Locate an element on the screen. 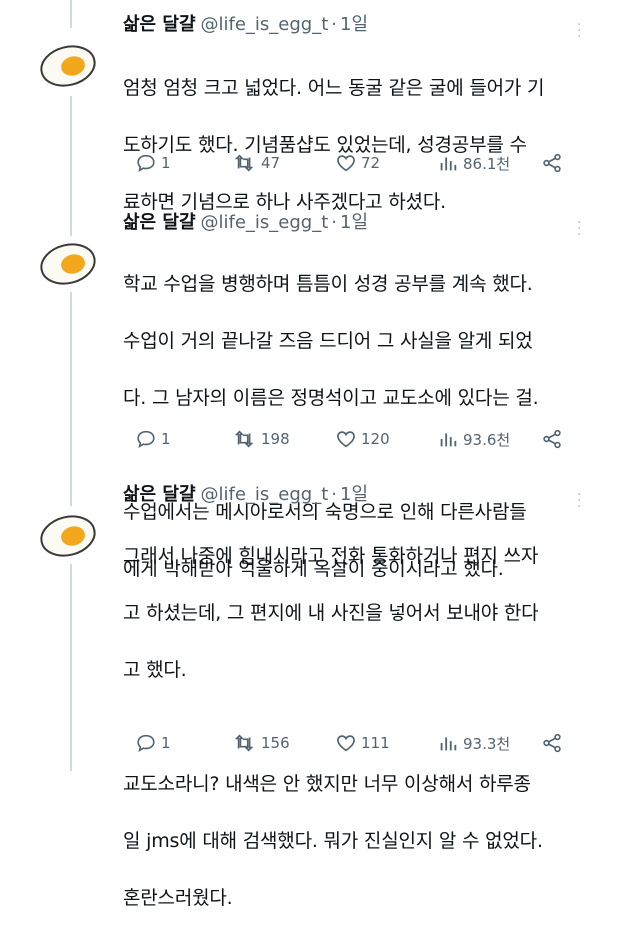 This screenshot has width=617, height=941. like-button: 120 is located at coordinates (362, 439).